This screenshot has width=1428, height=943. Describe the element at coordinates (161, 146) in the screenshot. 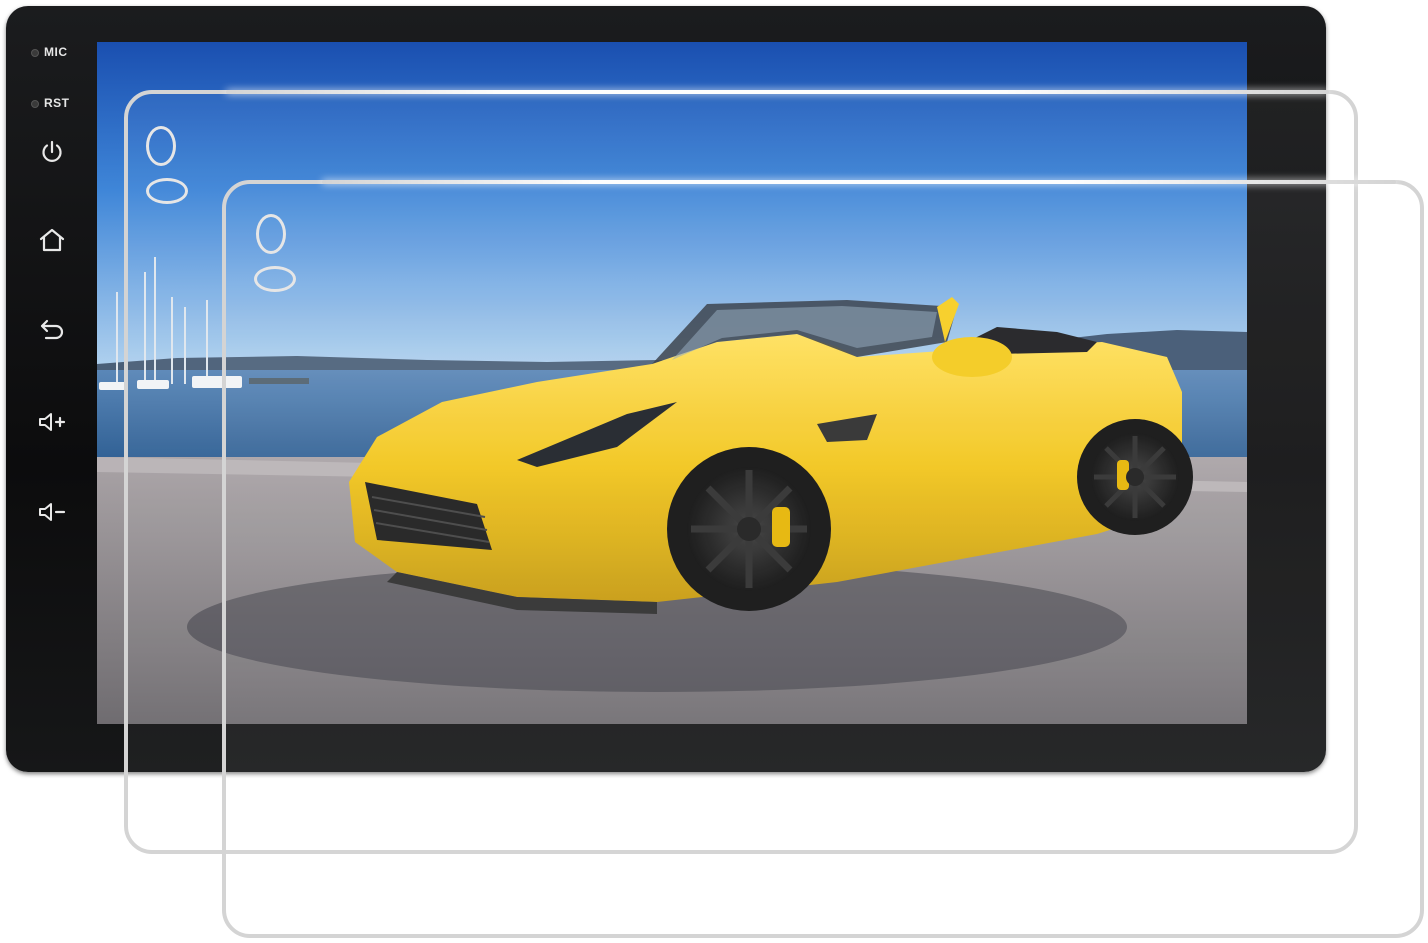

I see `film-1-cutout-top` at that location.